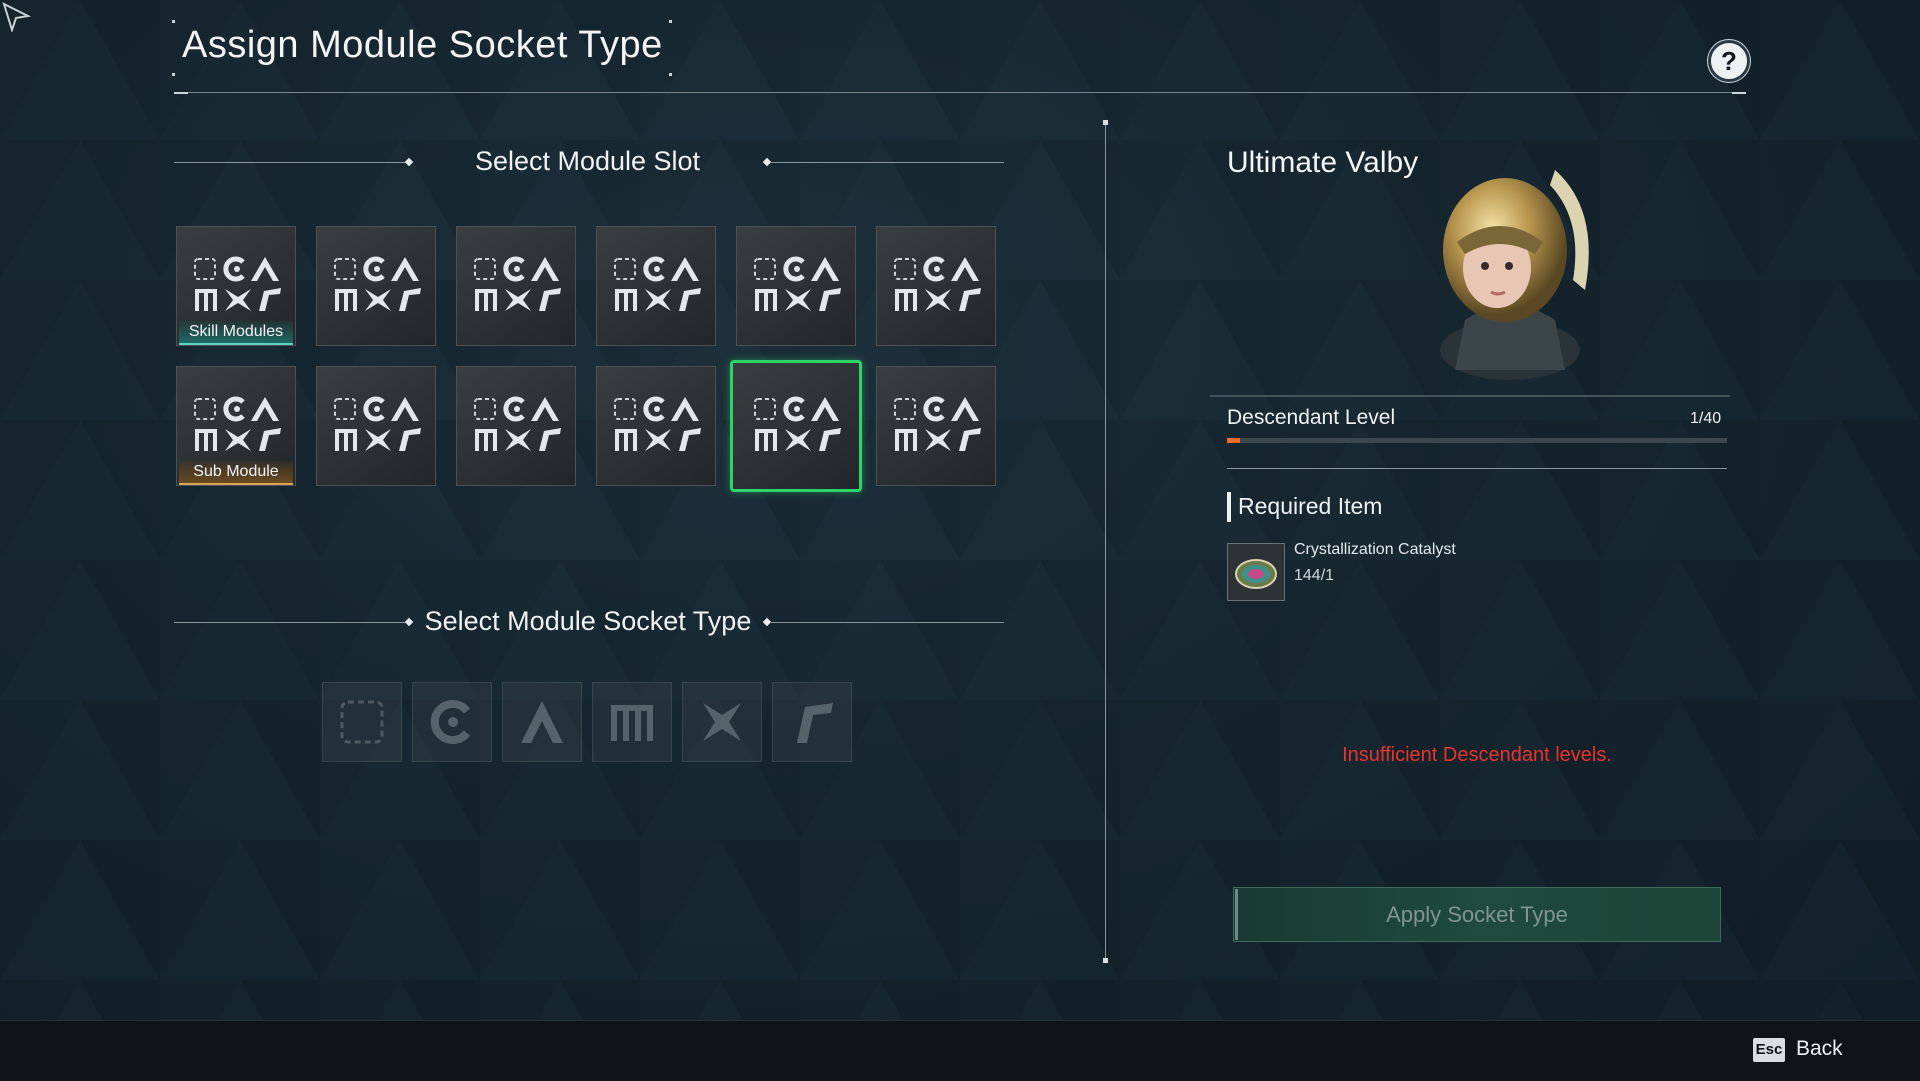  I want to click on skill-modules-tag: Skill Modules, so click(236, 333).